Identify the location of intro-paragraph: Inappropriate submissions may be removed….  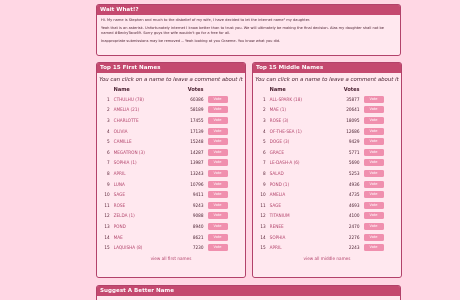
(191, 41).